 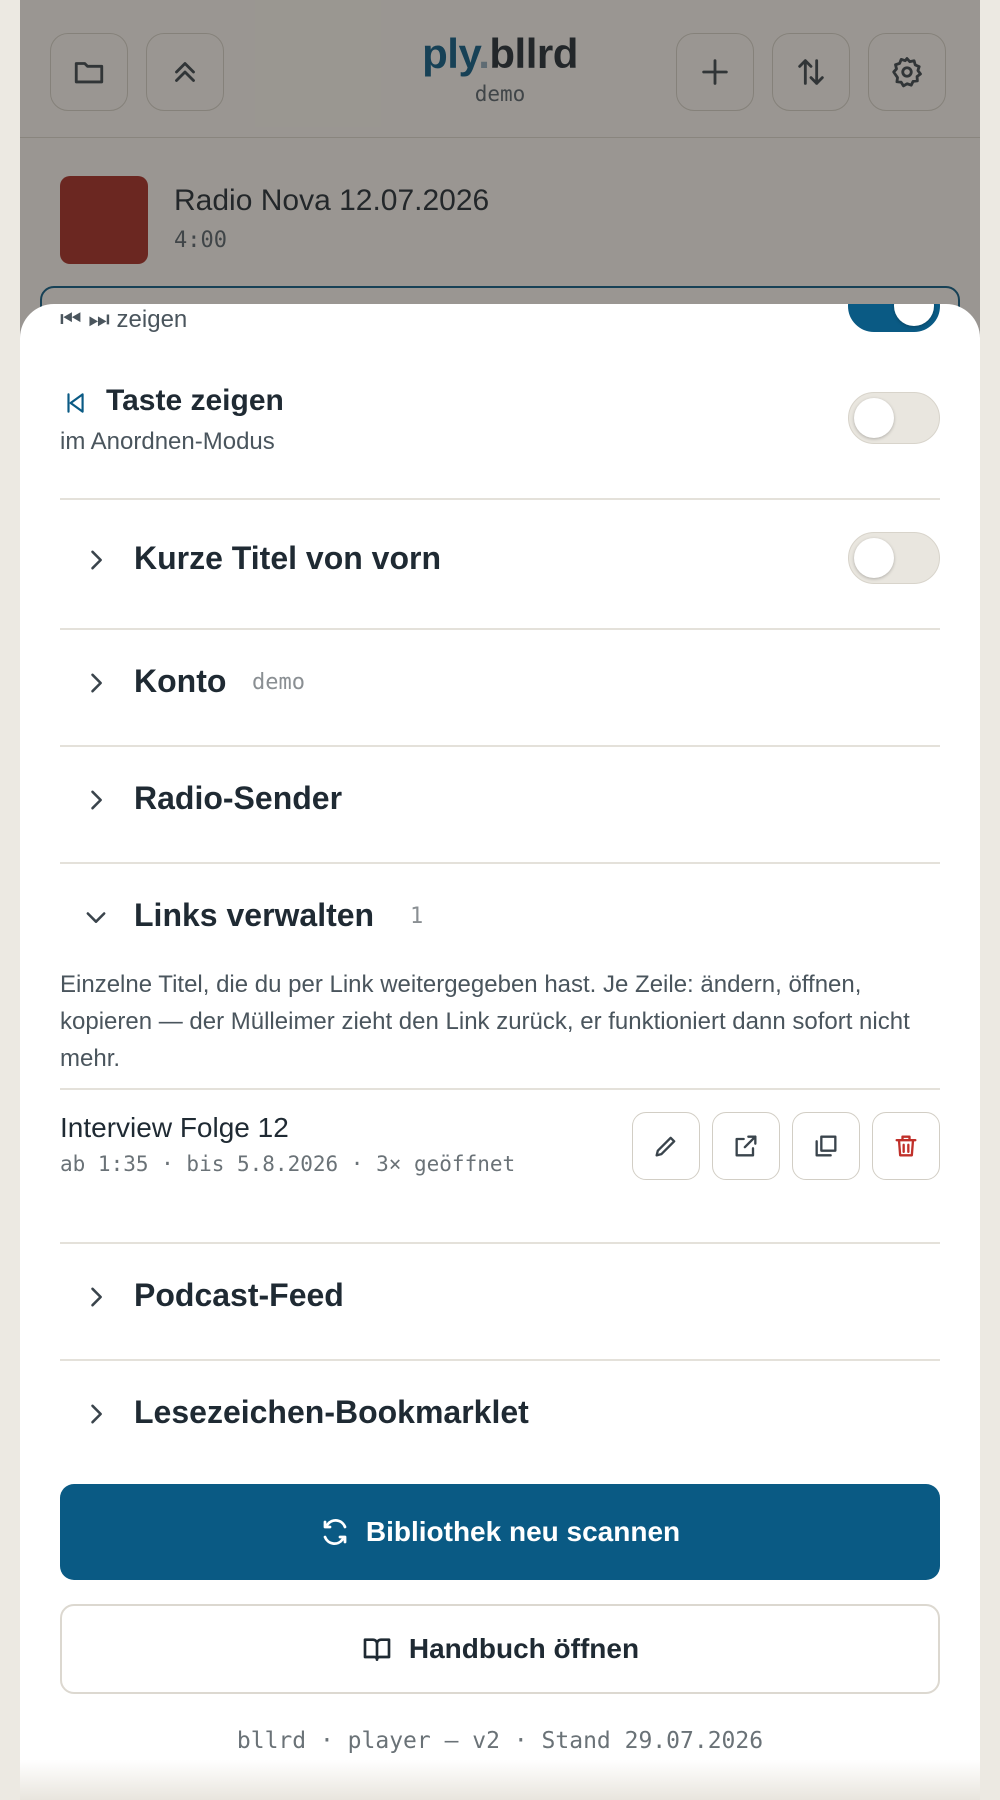 I want to click on delete-link-button, so click(x=906, y=1146).